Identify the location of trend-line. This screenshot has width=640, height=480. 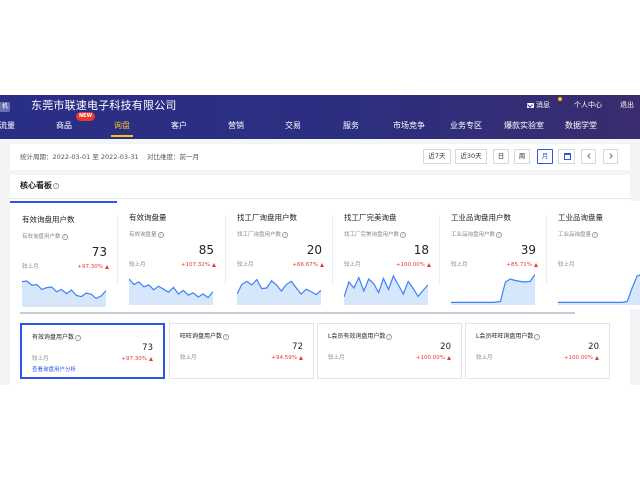
(599, 289).